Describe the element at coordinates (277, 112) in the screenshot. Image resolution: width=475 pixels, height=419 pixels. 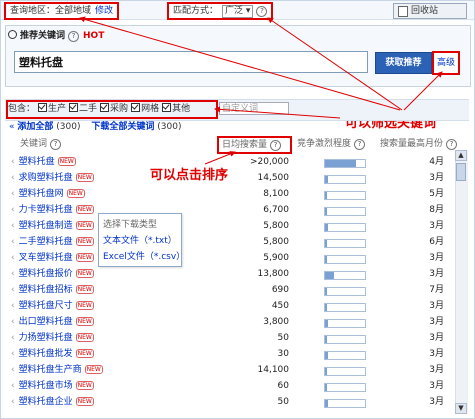
I see `arrow-to-filter` at that location.